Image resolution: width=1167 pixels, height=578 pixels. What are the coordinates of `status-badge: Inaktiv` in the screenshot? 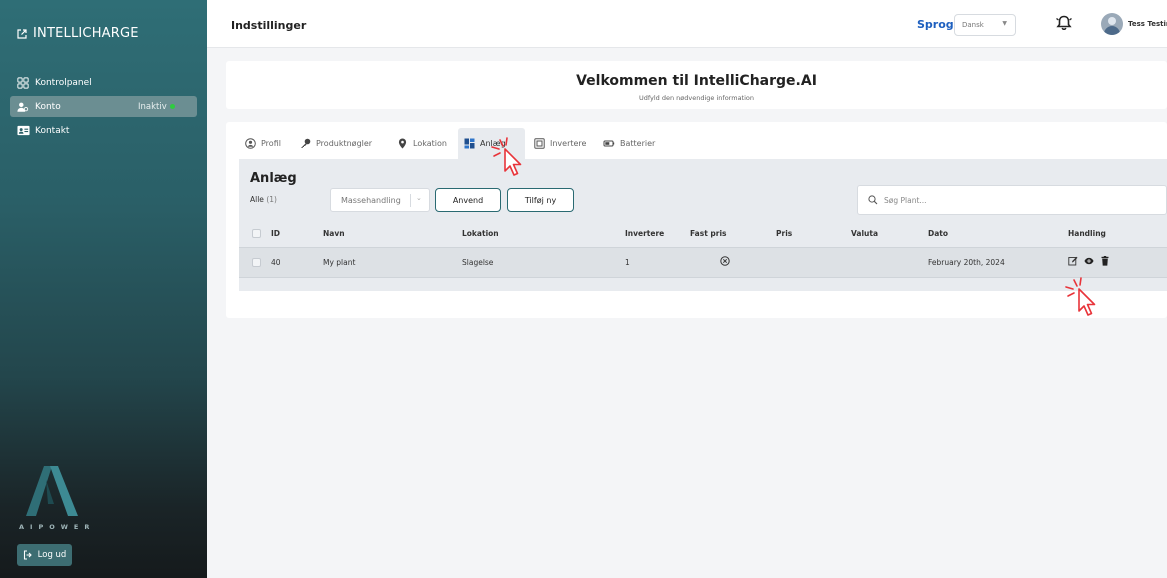 It's located at (156, 107).